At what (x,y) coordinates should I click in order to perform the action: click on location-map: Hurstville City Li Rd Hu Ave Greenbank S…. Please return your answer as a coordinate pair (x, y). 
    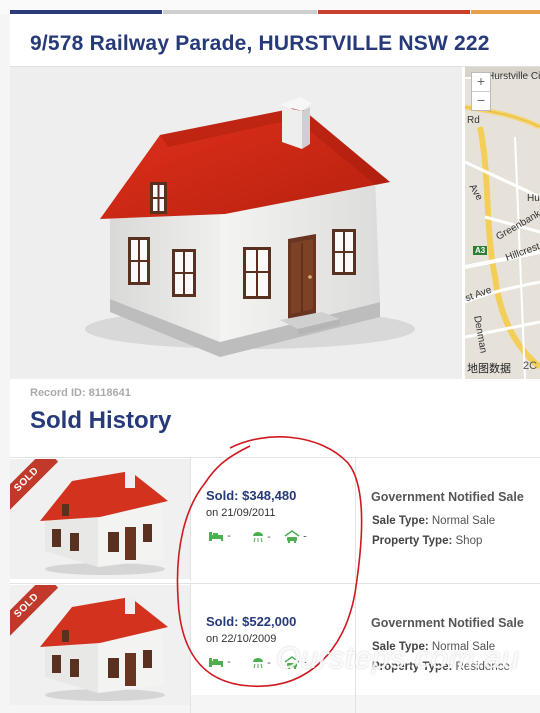
    Looking at the image, I should click on (502, 223).